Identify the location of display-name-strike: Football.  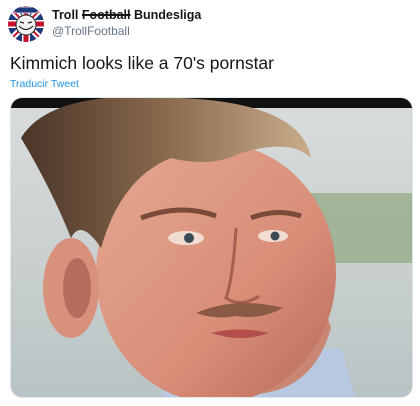
(106, 15).